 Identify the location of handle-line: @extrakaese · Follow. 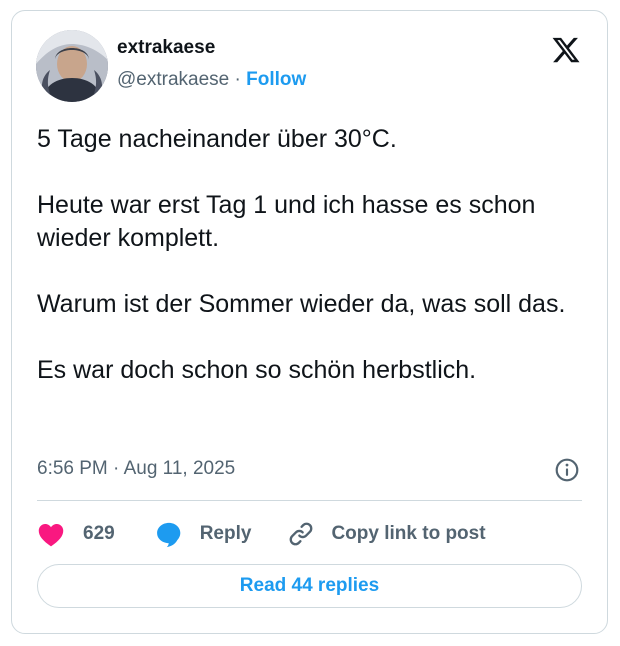
(211, 80).